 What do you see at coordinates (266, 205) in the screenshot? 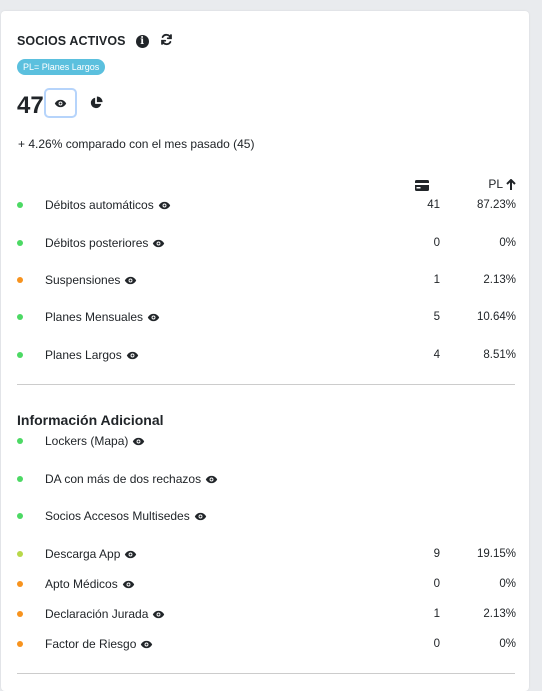
I see `list-item: Débitos automáticos 41 87.23%` at bounding box center [266, 205].